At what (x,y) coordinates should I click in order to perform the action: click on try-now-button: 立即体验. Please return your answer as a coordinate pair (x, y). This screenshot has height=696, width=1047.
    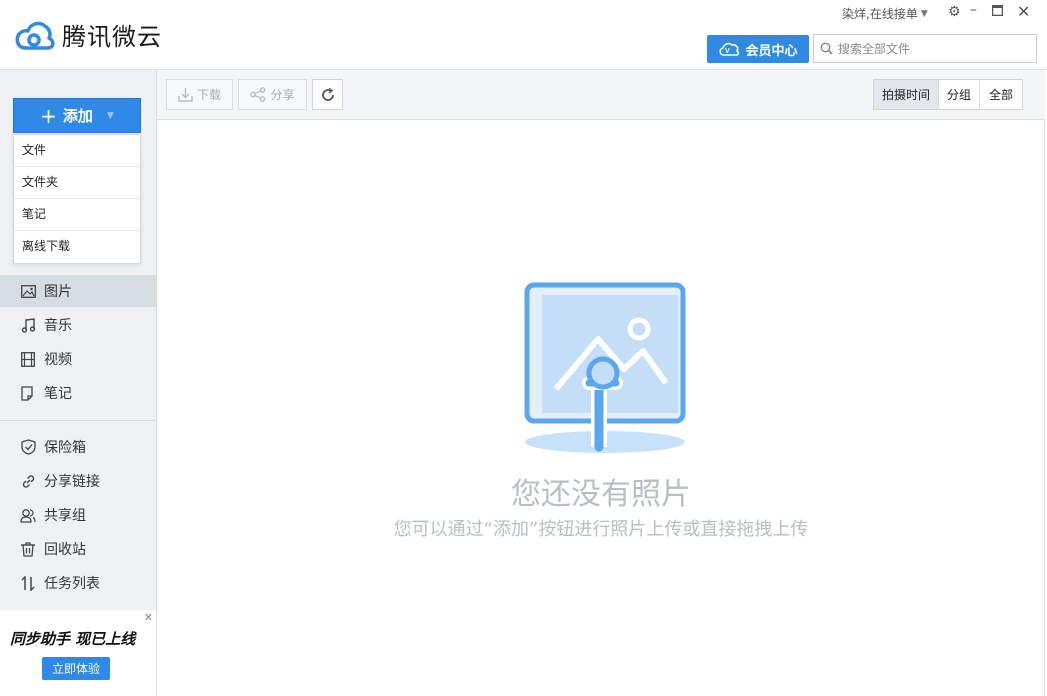
    Looking at the image, I should click on (76, 668).